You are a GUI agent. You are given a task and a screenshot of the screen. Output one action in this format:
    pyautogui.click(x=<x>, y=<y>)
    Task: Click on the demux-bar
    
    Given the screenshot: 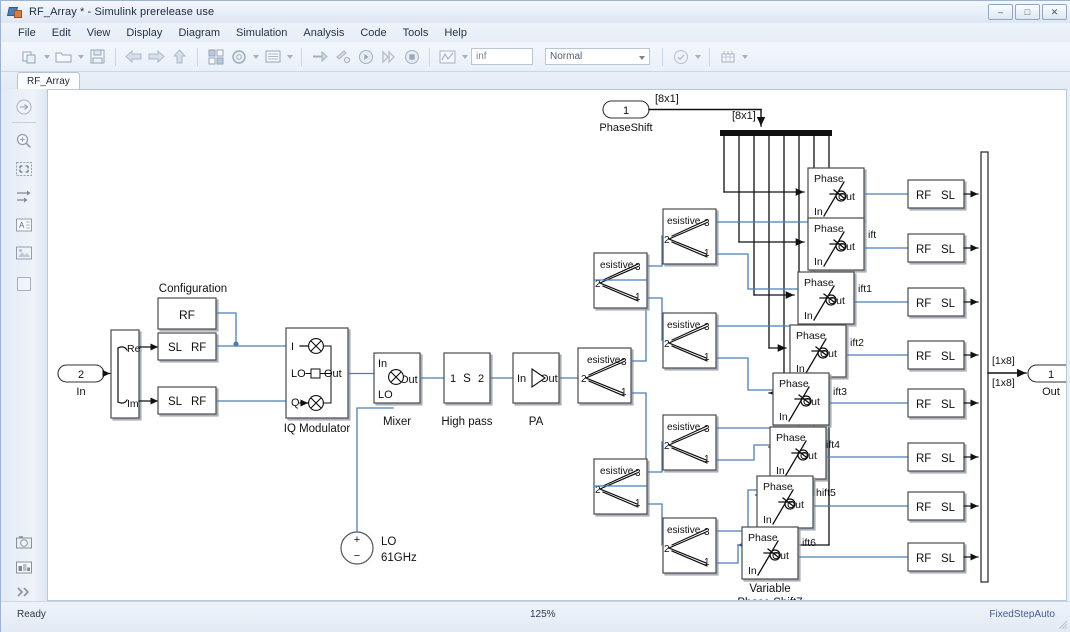 What is the action you would take?
    pyautogui.click(x=776, y=133)
    